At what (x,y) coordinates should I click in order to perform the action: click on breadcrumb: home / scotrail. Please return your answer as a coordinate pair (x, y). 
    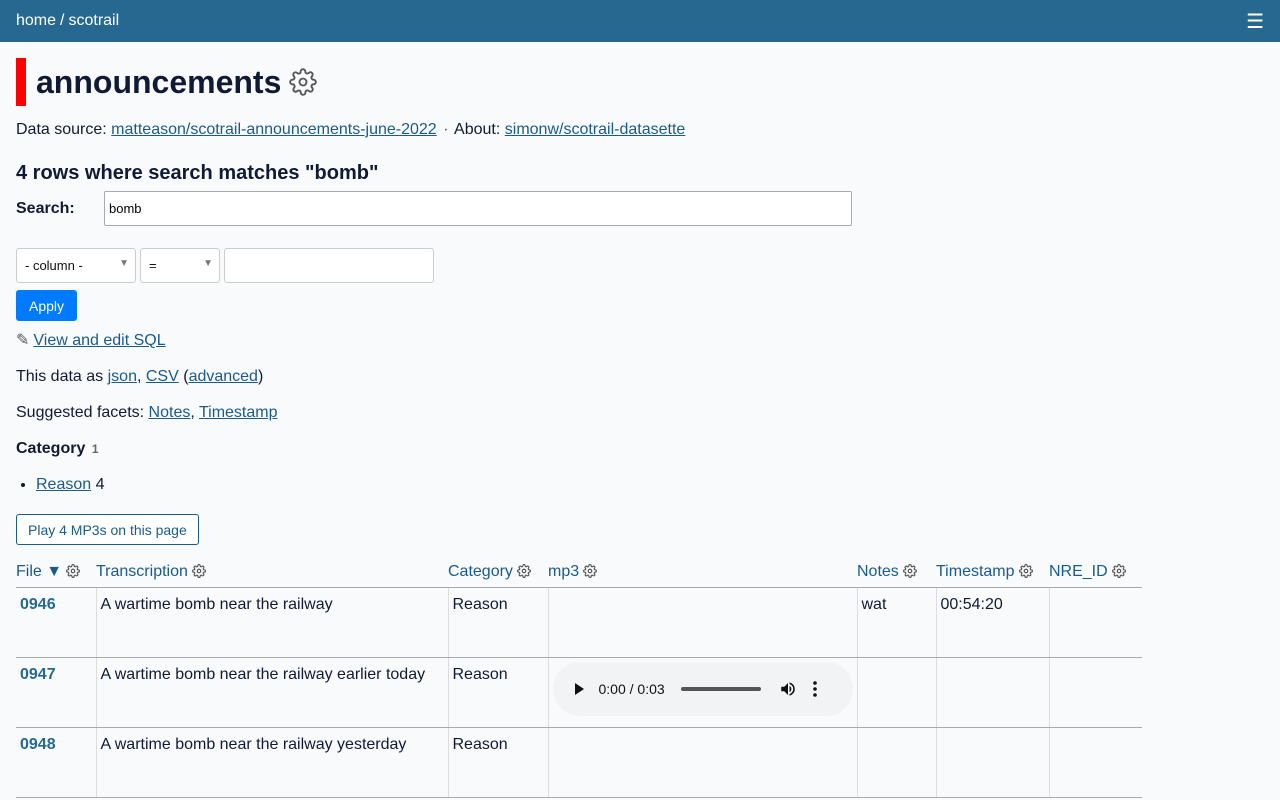
    Looking at the image, I should click on (67, 21).